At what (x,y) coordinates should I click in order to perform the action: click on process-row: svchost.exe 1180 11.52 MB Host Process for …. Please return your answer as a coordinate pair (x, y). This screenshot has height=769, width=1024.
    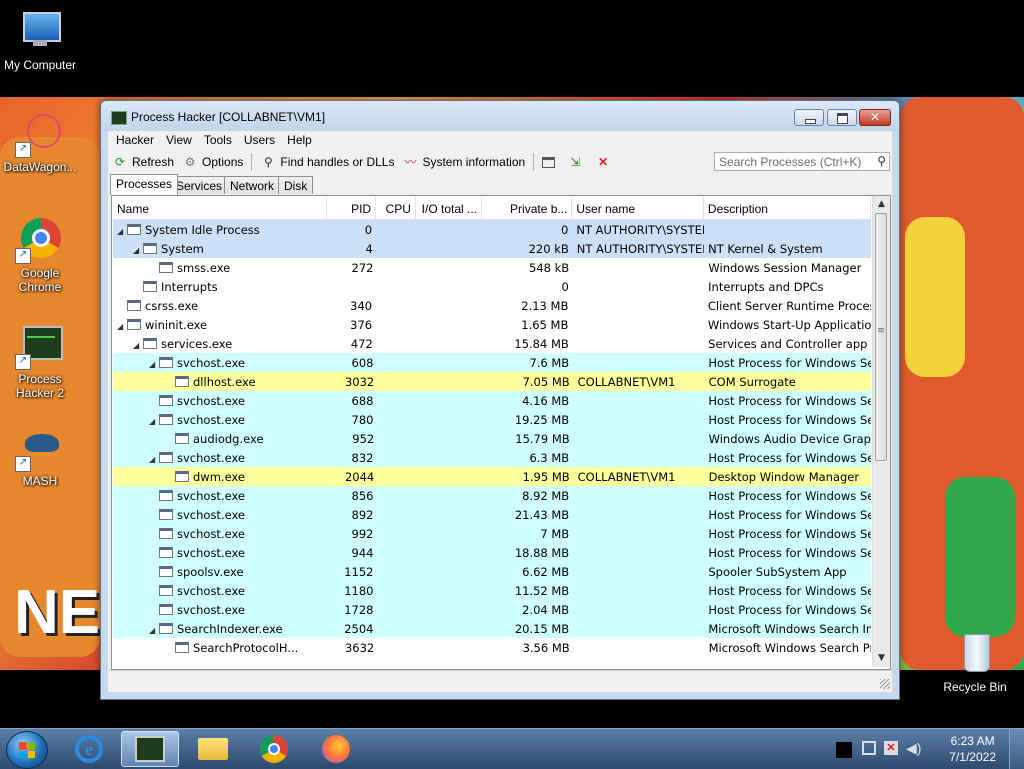
    Looking at the image, I should click on (492, 590).